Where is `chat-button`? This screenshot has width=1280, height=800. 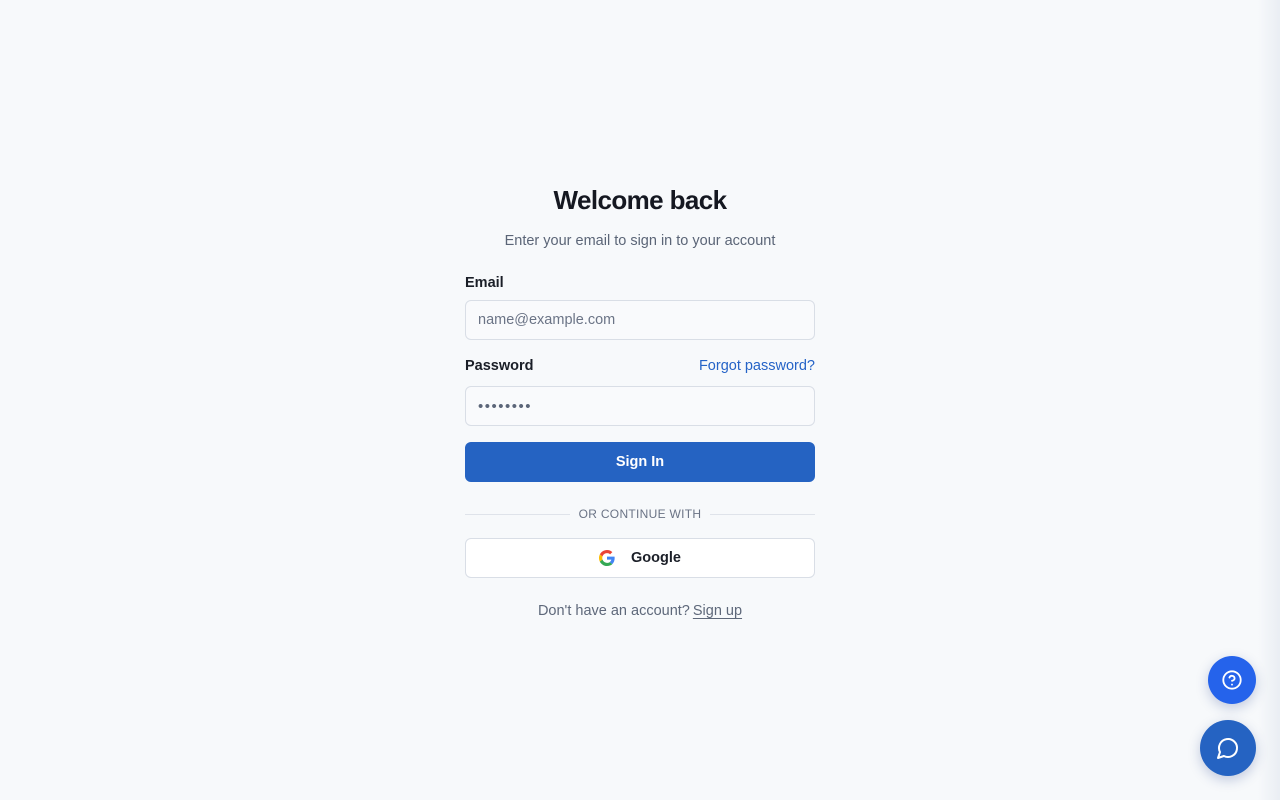
chat-button is located at coordinates (1228, 748).